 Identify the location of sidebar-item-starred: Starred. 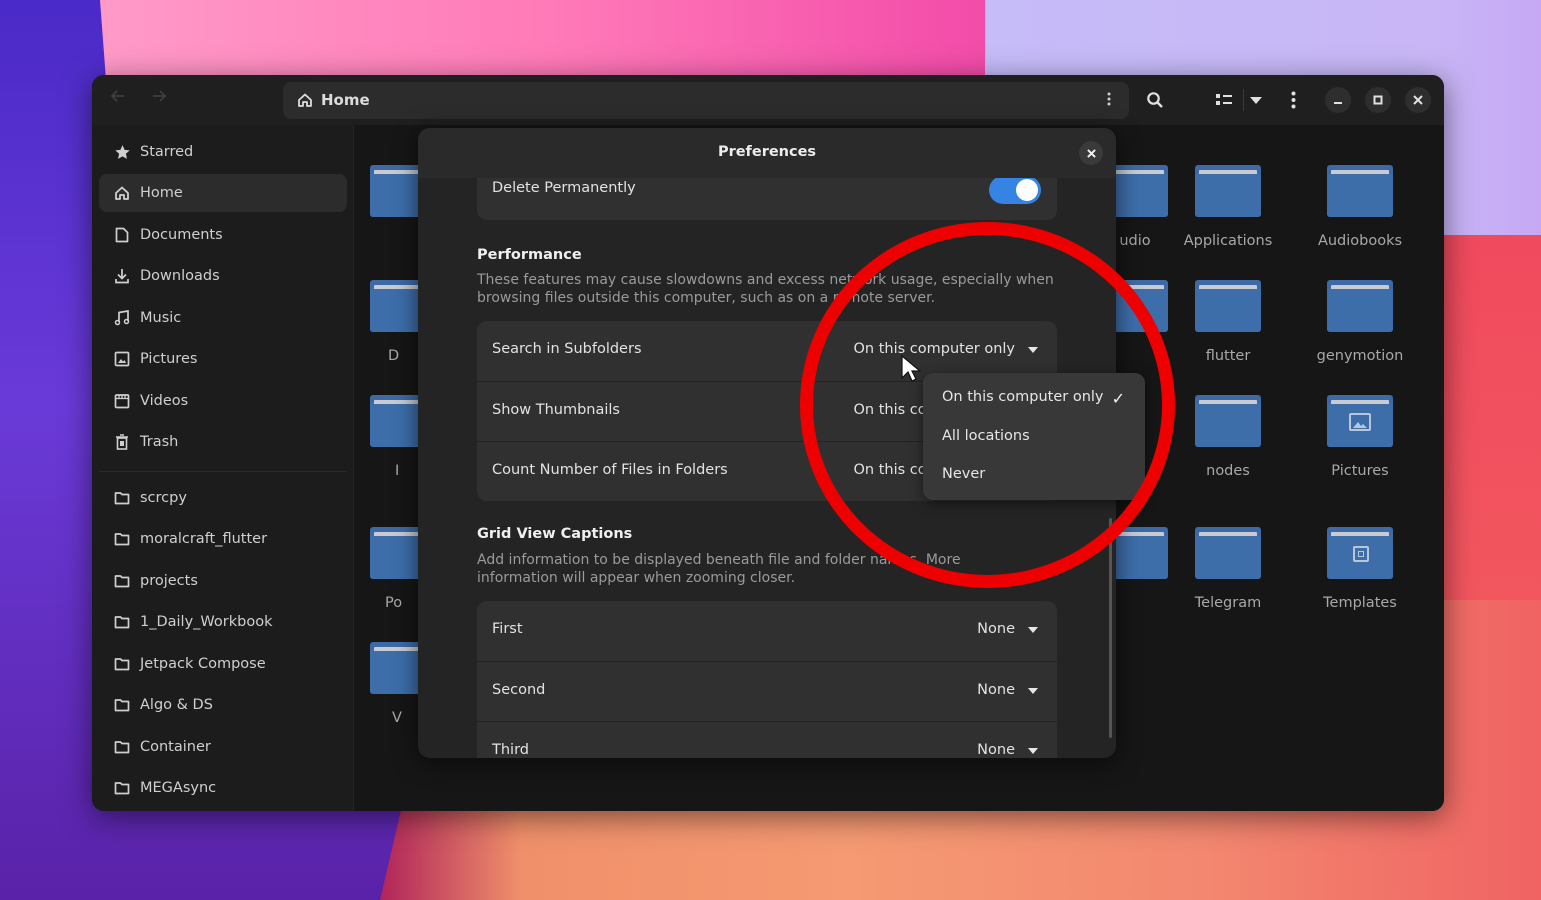
(223, 152).